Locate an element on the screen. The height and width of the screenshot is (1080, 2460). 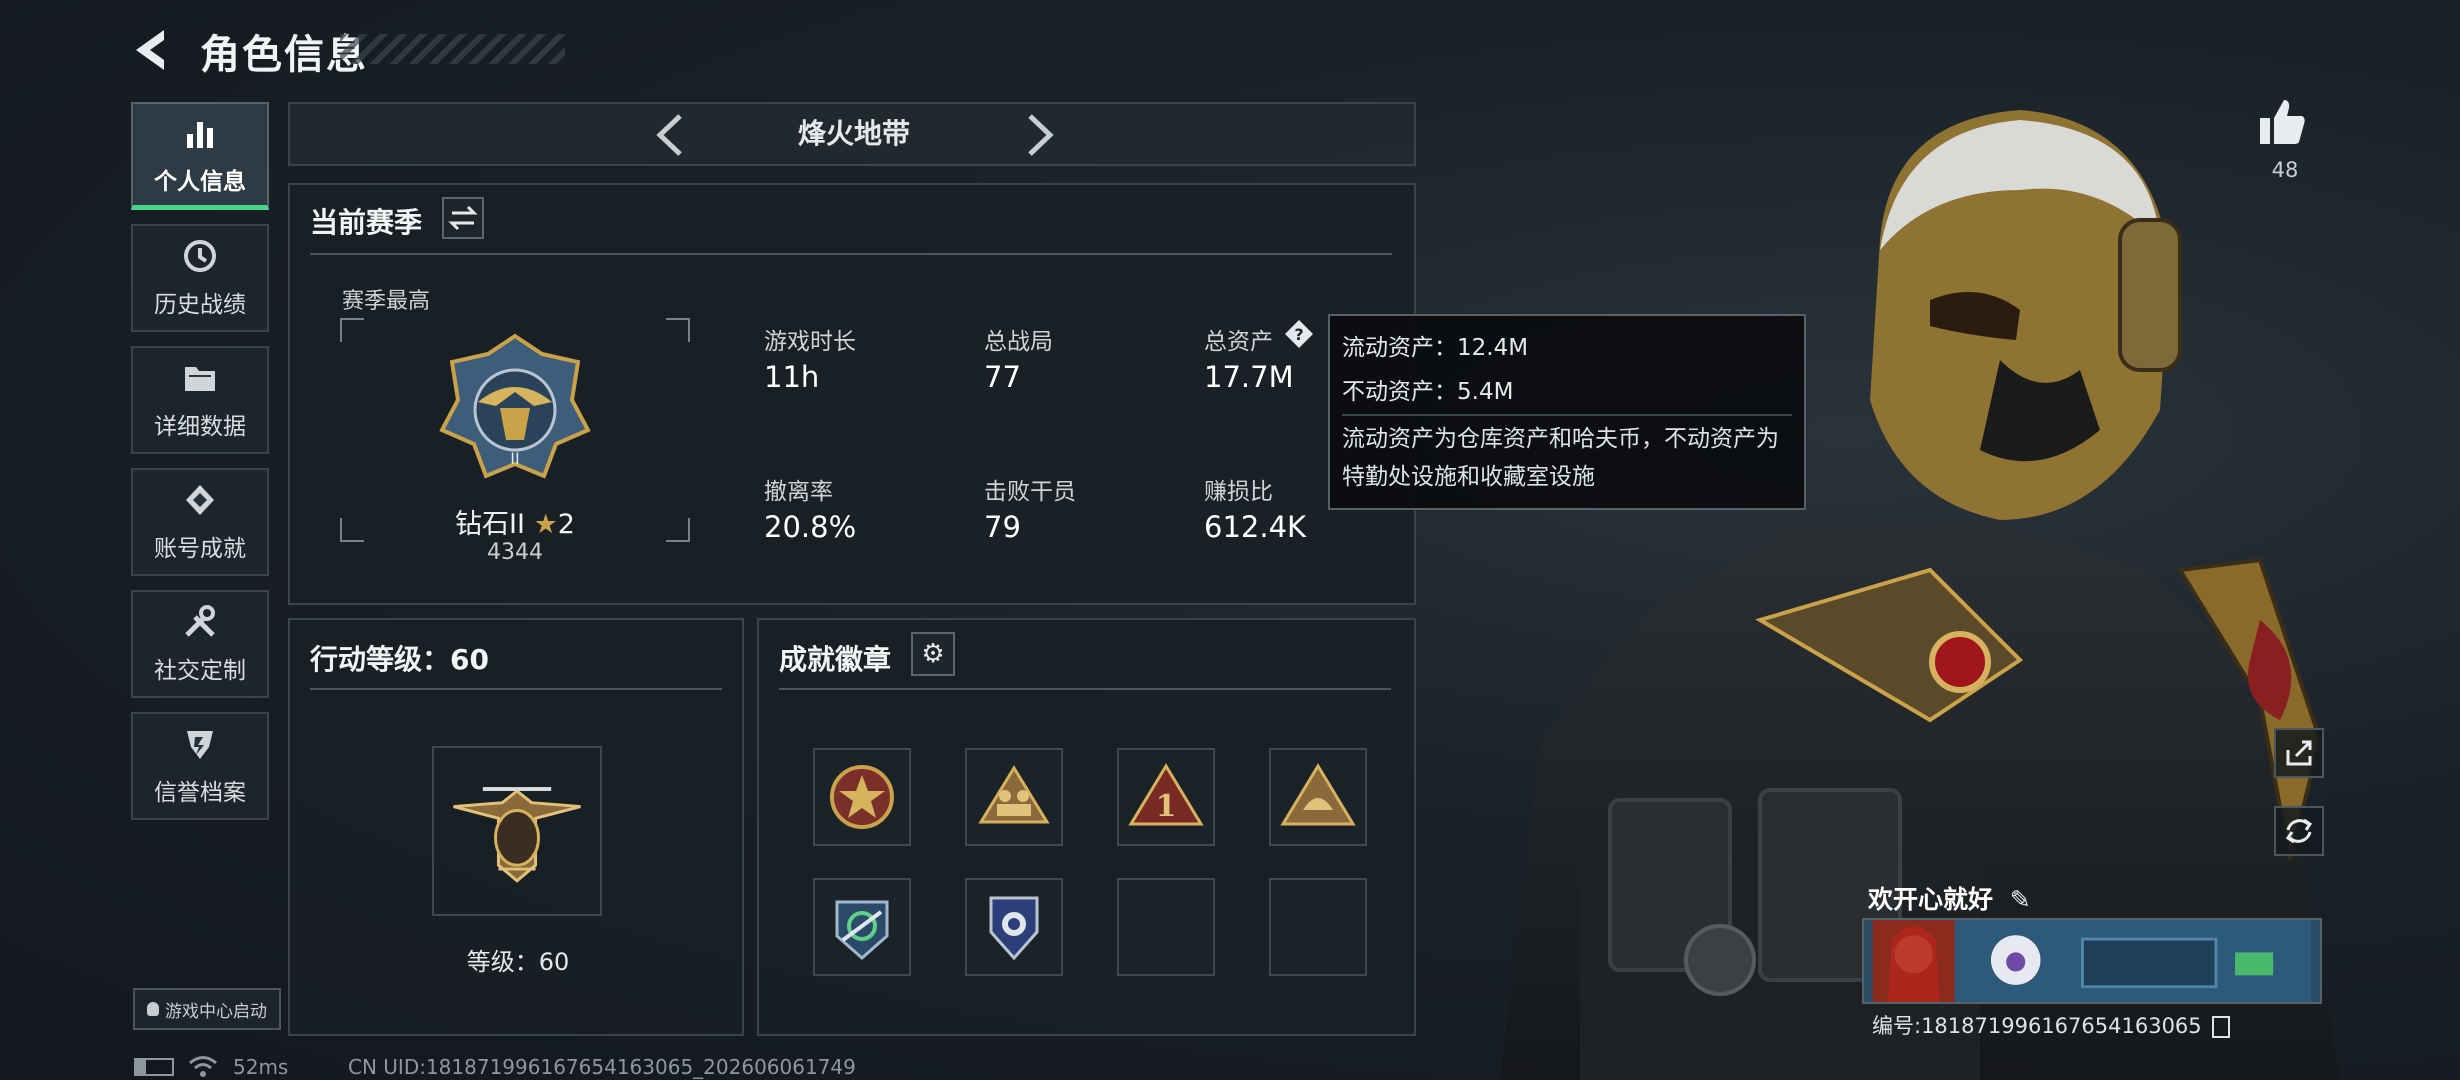
sidebar-item-history: 历史战绩 is located at coordinates (200, 278).